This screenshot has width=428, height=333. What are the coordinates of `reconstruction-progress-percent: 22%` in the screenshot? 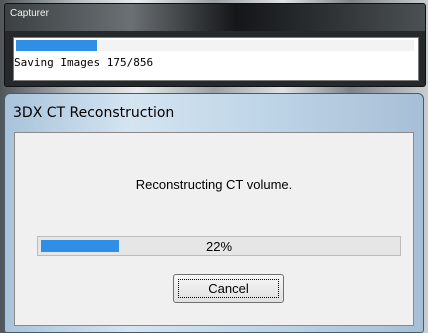 It's located at (219, 246).